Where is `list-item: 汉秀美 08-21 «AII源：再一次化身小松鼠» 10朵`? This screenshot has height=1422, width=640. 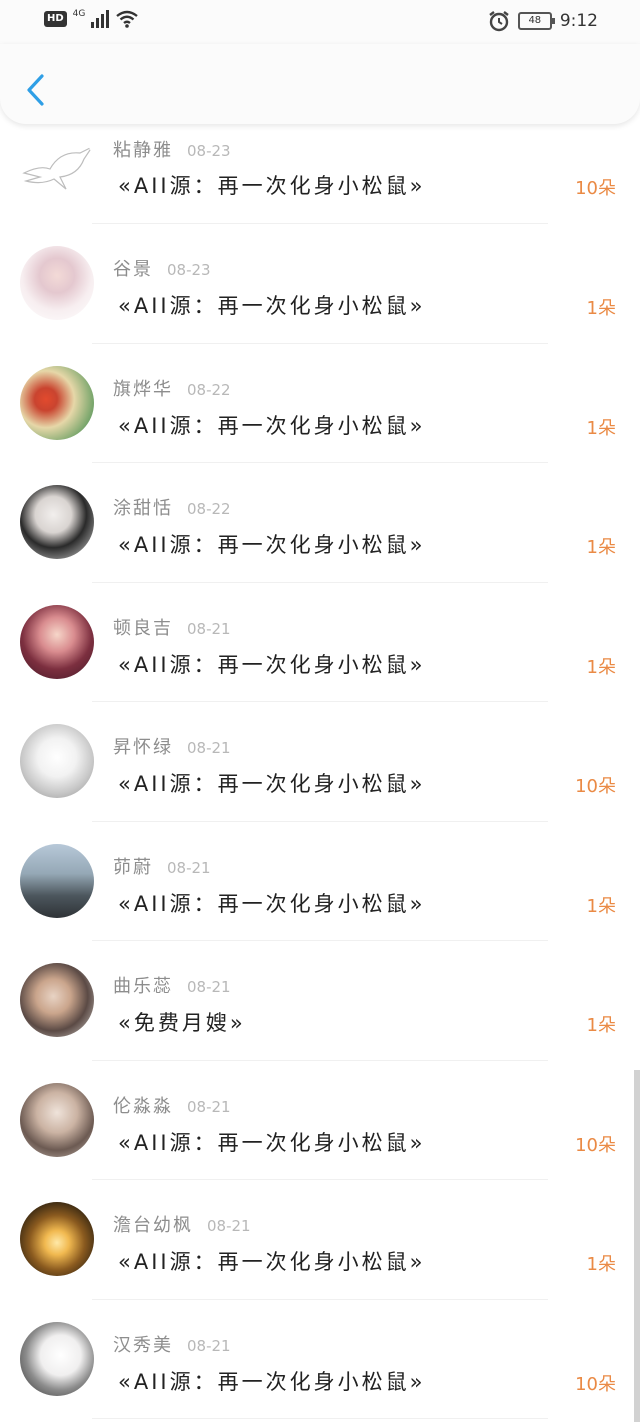 list-item: 汉秀美 08-21 «AII源：再一次化身小松鼠» 10朵 is located at coordinates (320, 1359).